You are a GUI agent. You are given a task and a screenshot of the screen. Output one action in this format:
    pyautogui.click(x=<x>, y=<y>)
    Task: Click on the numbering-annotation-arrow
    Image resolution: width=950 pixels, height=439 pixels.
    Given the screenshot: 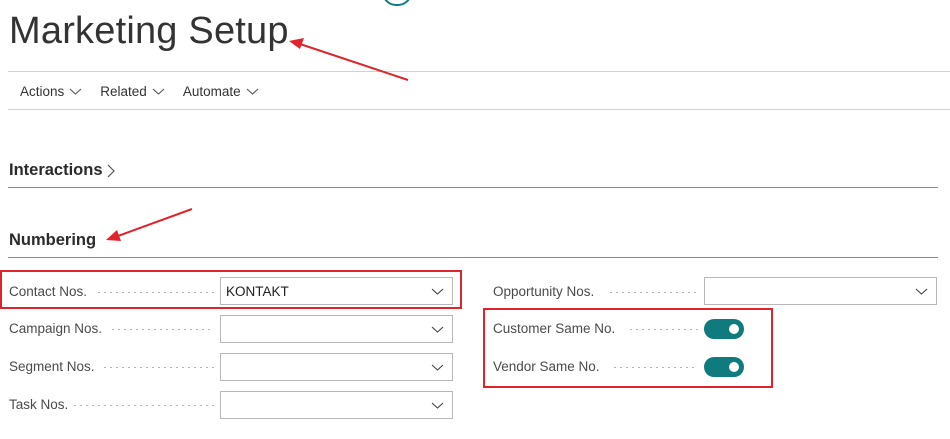 What is the action you would take?
    pyautogui.click(x=149, y=224)
    